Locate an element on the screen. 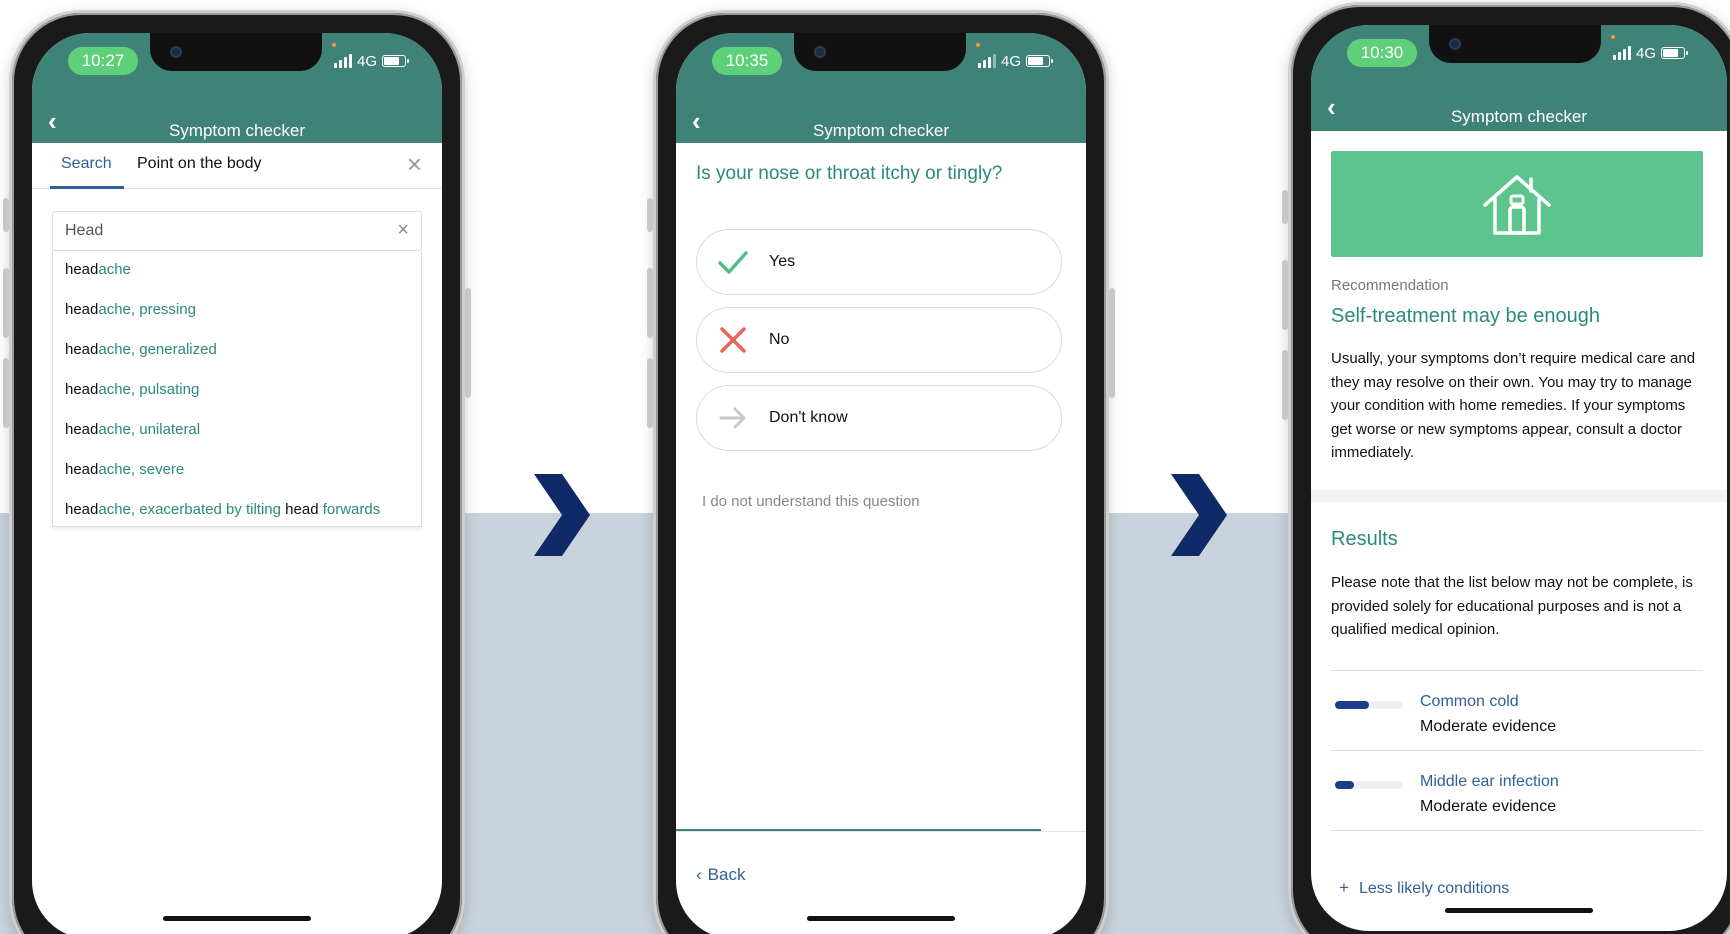  suggestion-item: headache, pulsating is located at coordinates (132, 389).